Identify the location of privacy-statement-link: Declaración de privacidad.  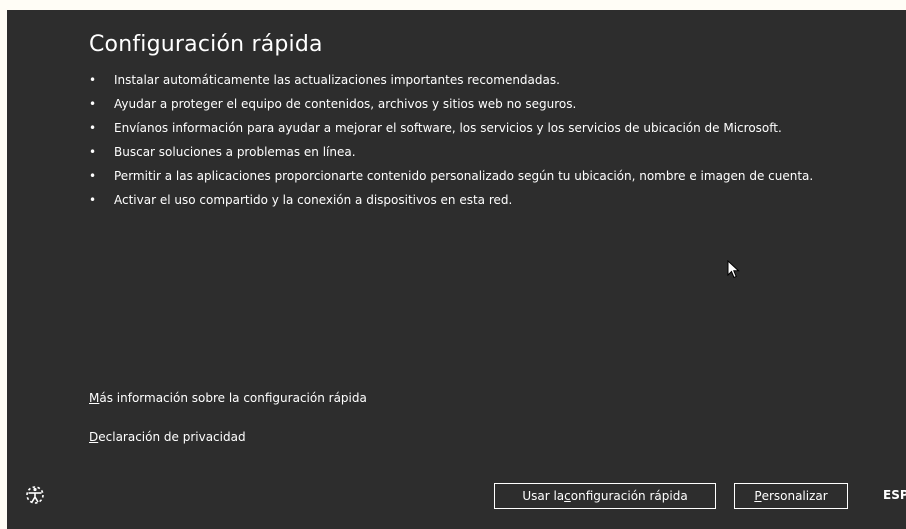
(167, 437).